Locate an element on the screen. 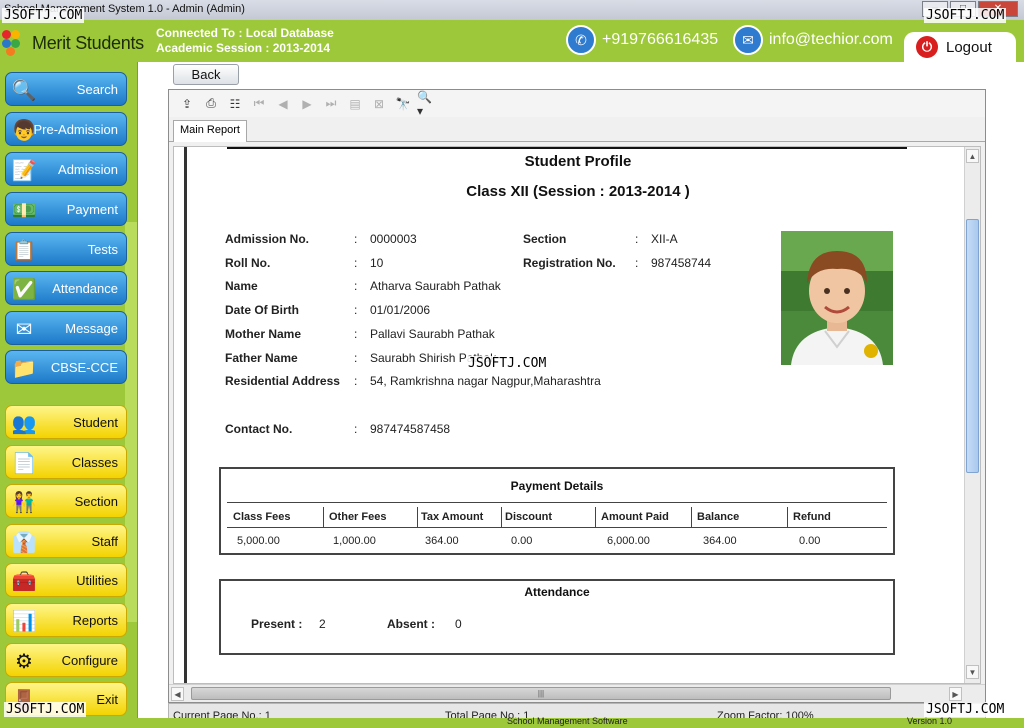 This screenshot has height=728, width=1024. envelope-icon: ✉ is located at coordinates (24, 329).